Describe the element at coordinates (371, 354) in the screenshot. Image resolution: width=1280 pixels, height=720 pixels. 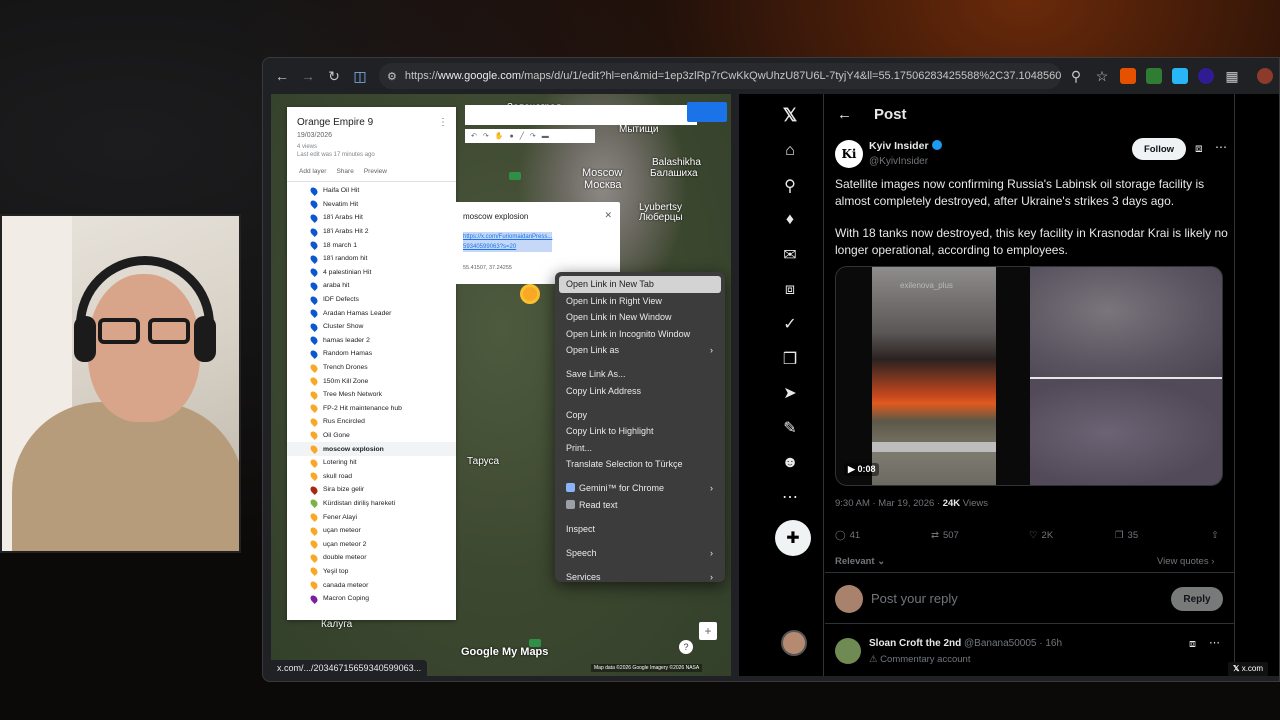
I see `placemark-item: Random Hamas` at that location.